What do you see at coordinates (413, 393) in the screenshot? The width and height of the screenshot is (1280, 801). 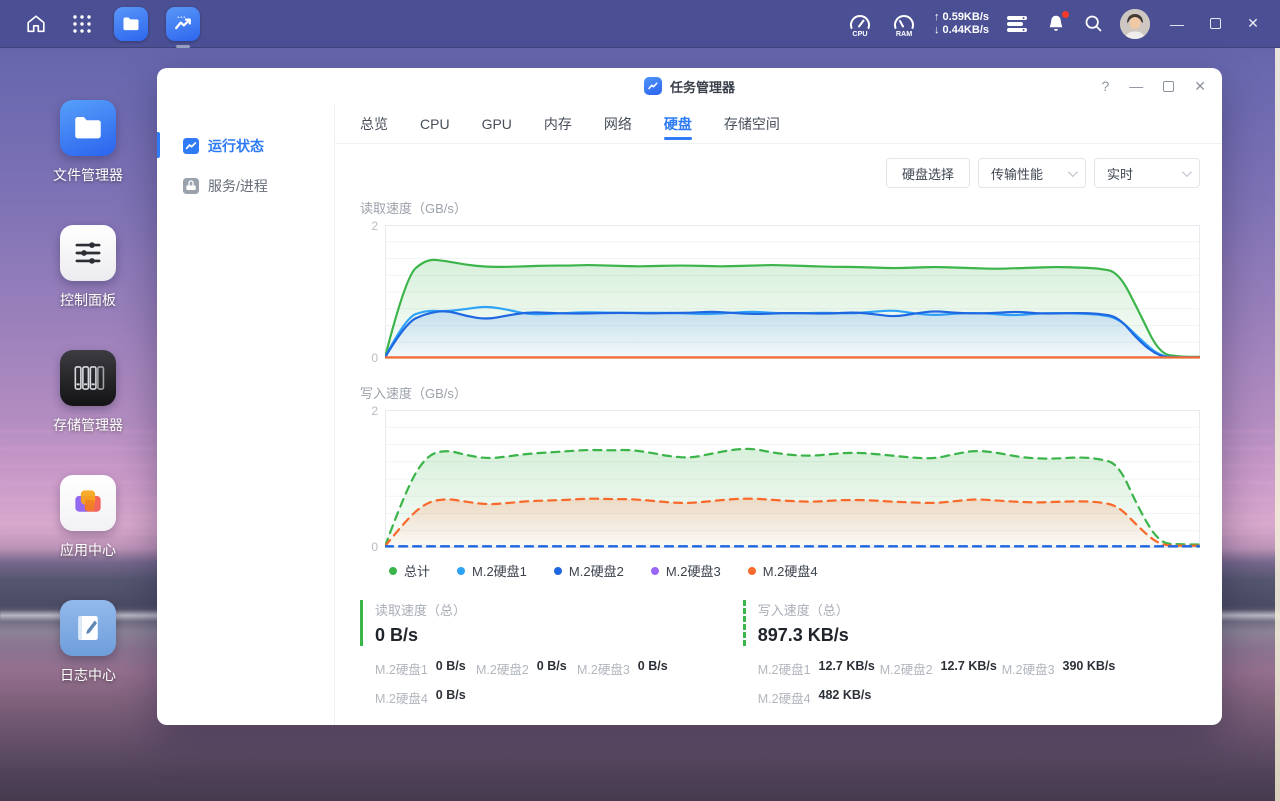 I see `write-chart-title: 写入速度（GB/s）` at bounding box center [413, 393].